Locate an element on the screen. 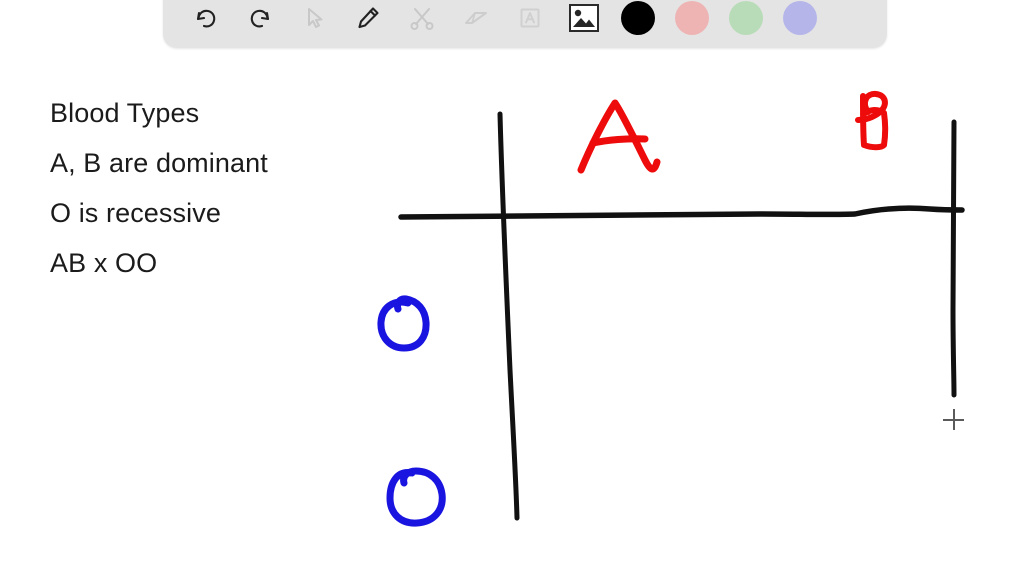 The image size is (1024, 576). vertical-line-left is located at coordinates (508, 316).